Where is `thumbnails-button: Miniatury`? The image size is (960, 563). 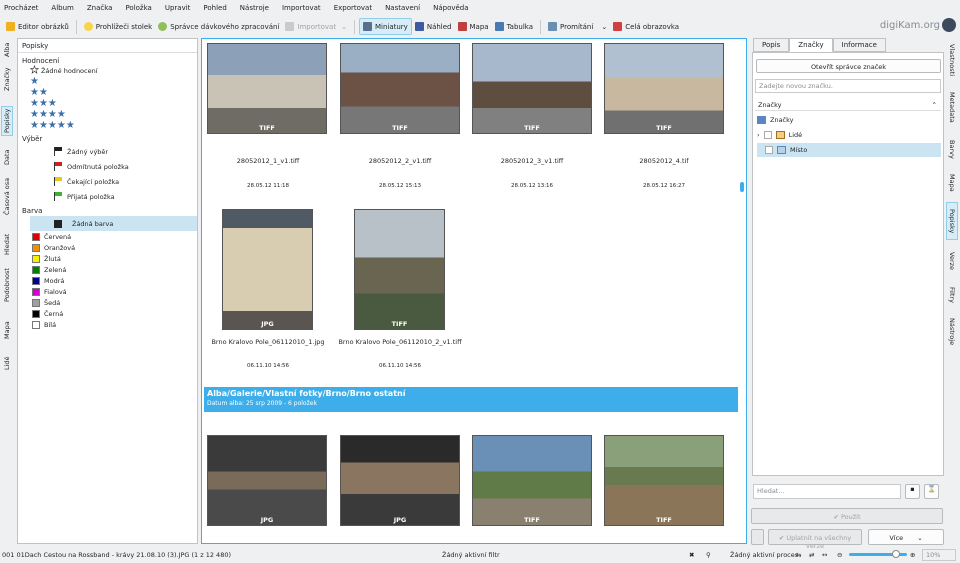
thumbnails-button: Miniatury is located at coordinates (385, 26).